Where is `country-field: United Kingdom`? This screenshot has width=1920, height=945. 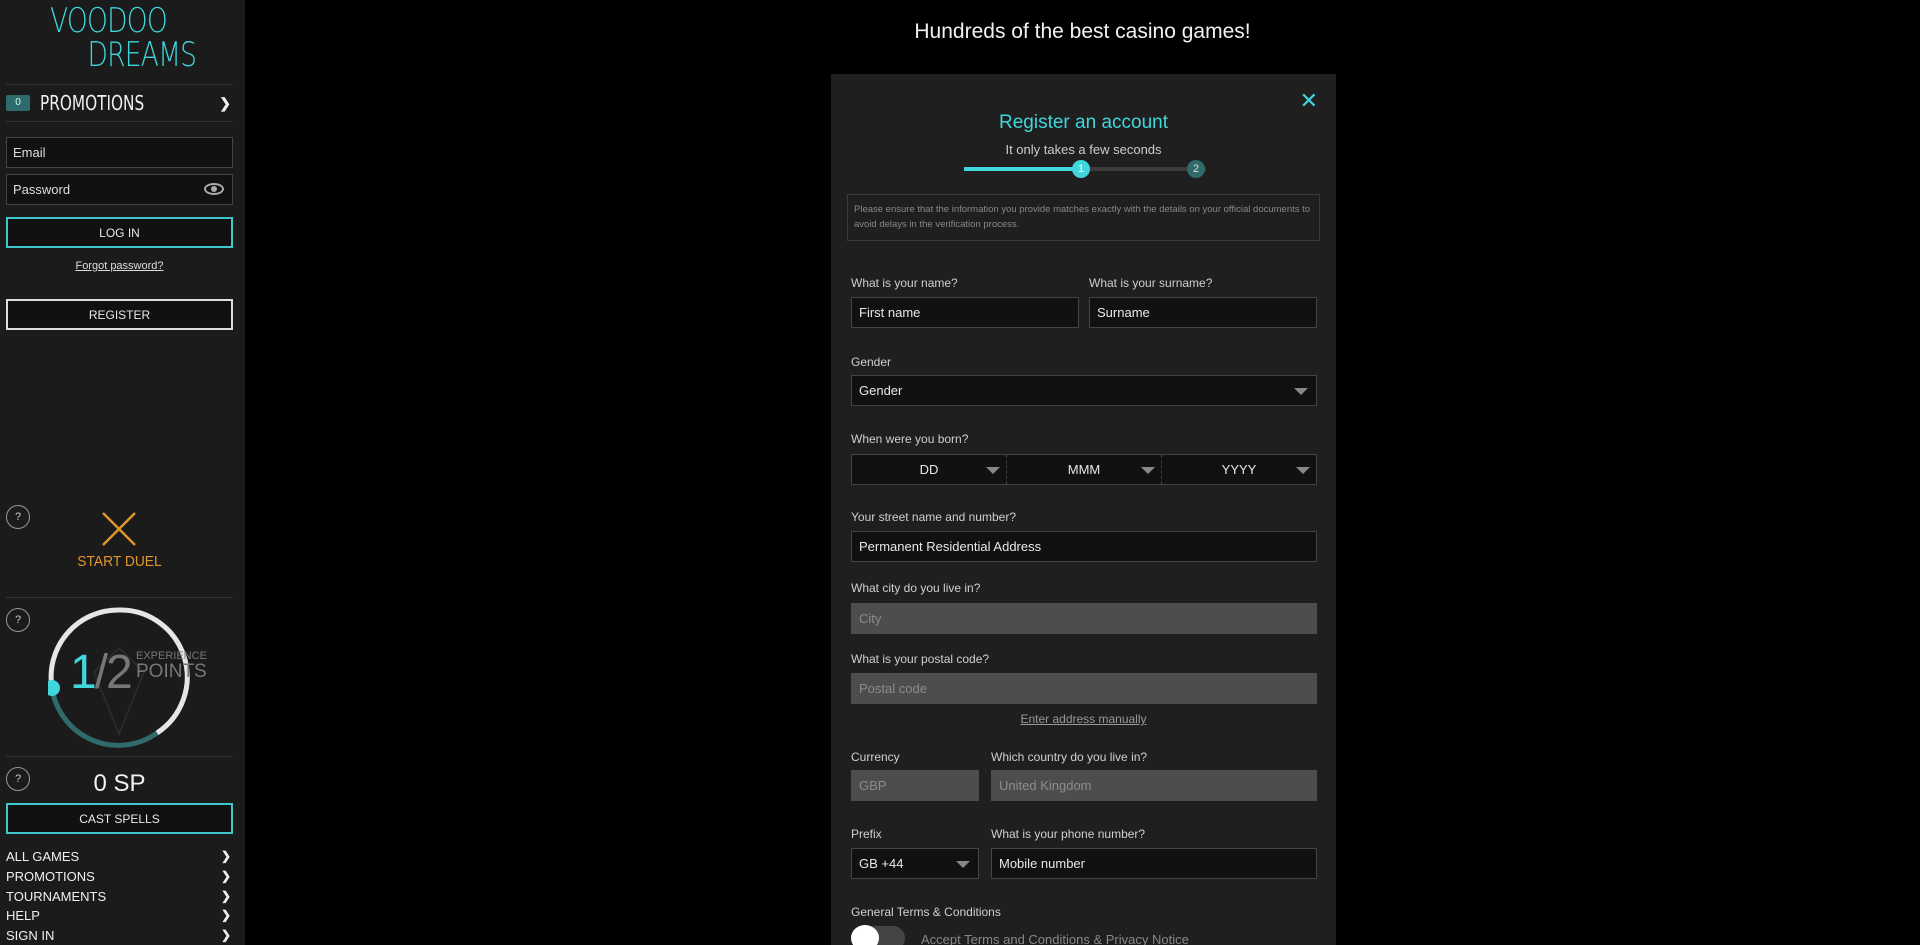
country-field: United Kingdom is located at coordinates (1154, 785).